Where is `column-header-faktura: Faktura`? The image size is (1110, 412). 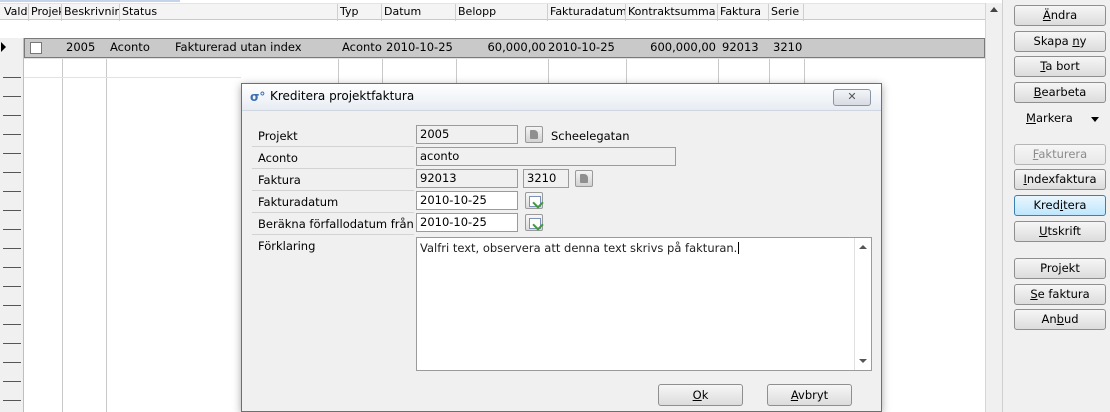
column-header-faktura: Faktura is located at coordinates (743, 12).